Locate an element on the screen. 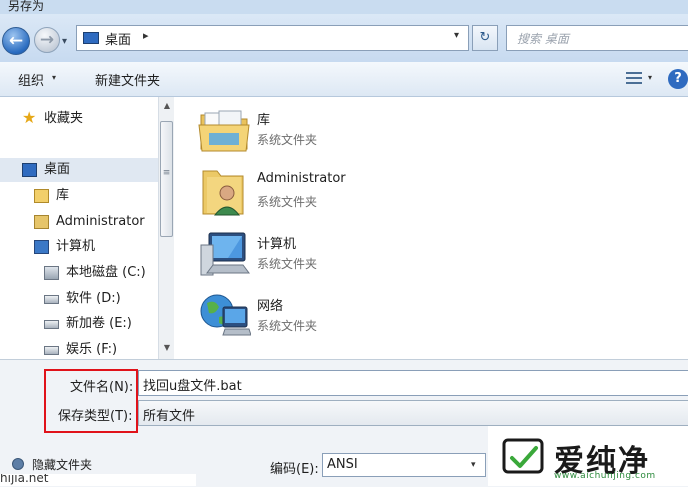  corner-watermark-text: hijia.net is located at coordinates (24, 479).